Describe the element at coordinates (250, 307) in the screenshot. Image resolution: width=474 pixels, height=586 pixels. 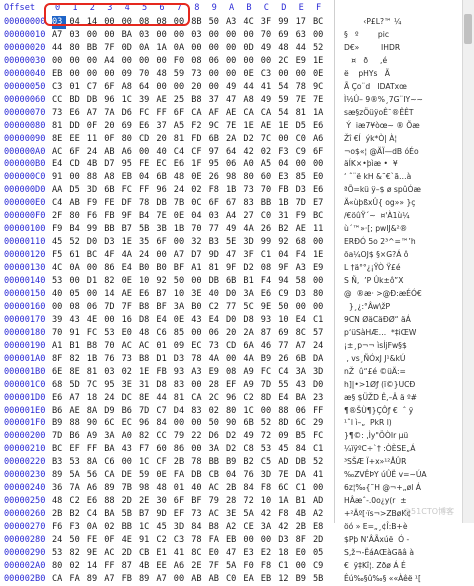
I see `byte-cell: 5C` at that location.